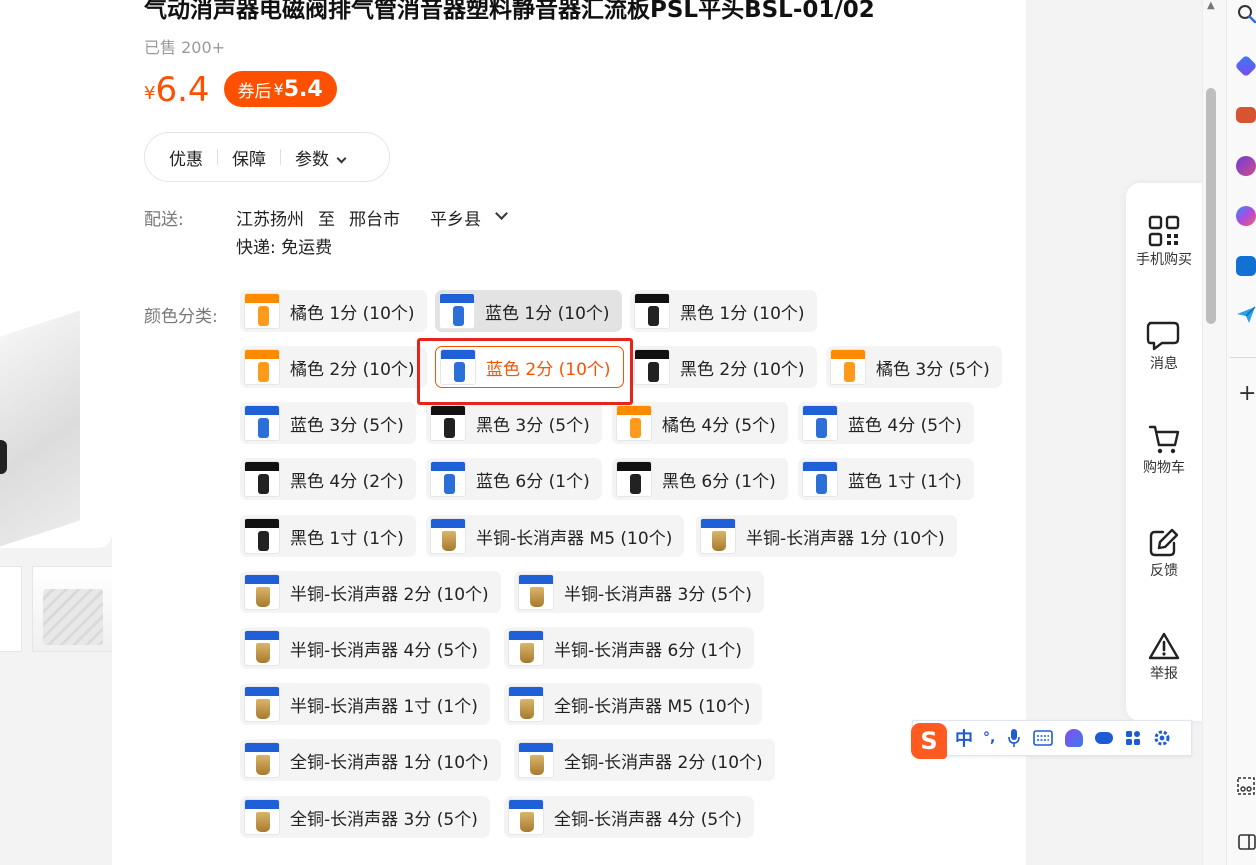 Image resolution: width=1256 pixels, height=865 pixels. I want to click on sku-option-label: 蓝色 6分 (1个), so click(533, 481).